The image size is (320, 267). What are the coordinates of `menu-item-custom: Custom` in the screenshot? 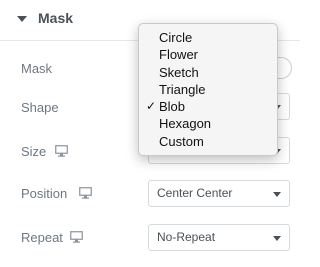 It's located at (208, 141).